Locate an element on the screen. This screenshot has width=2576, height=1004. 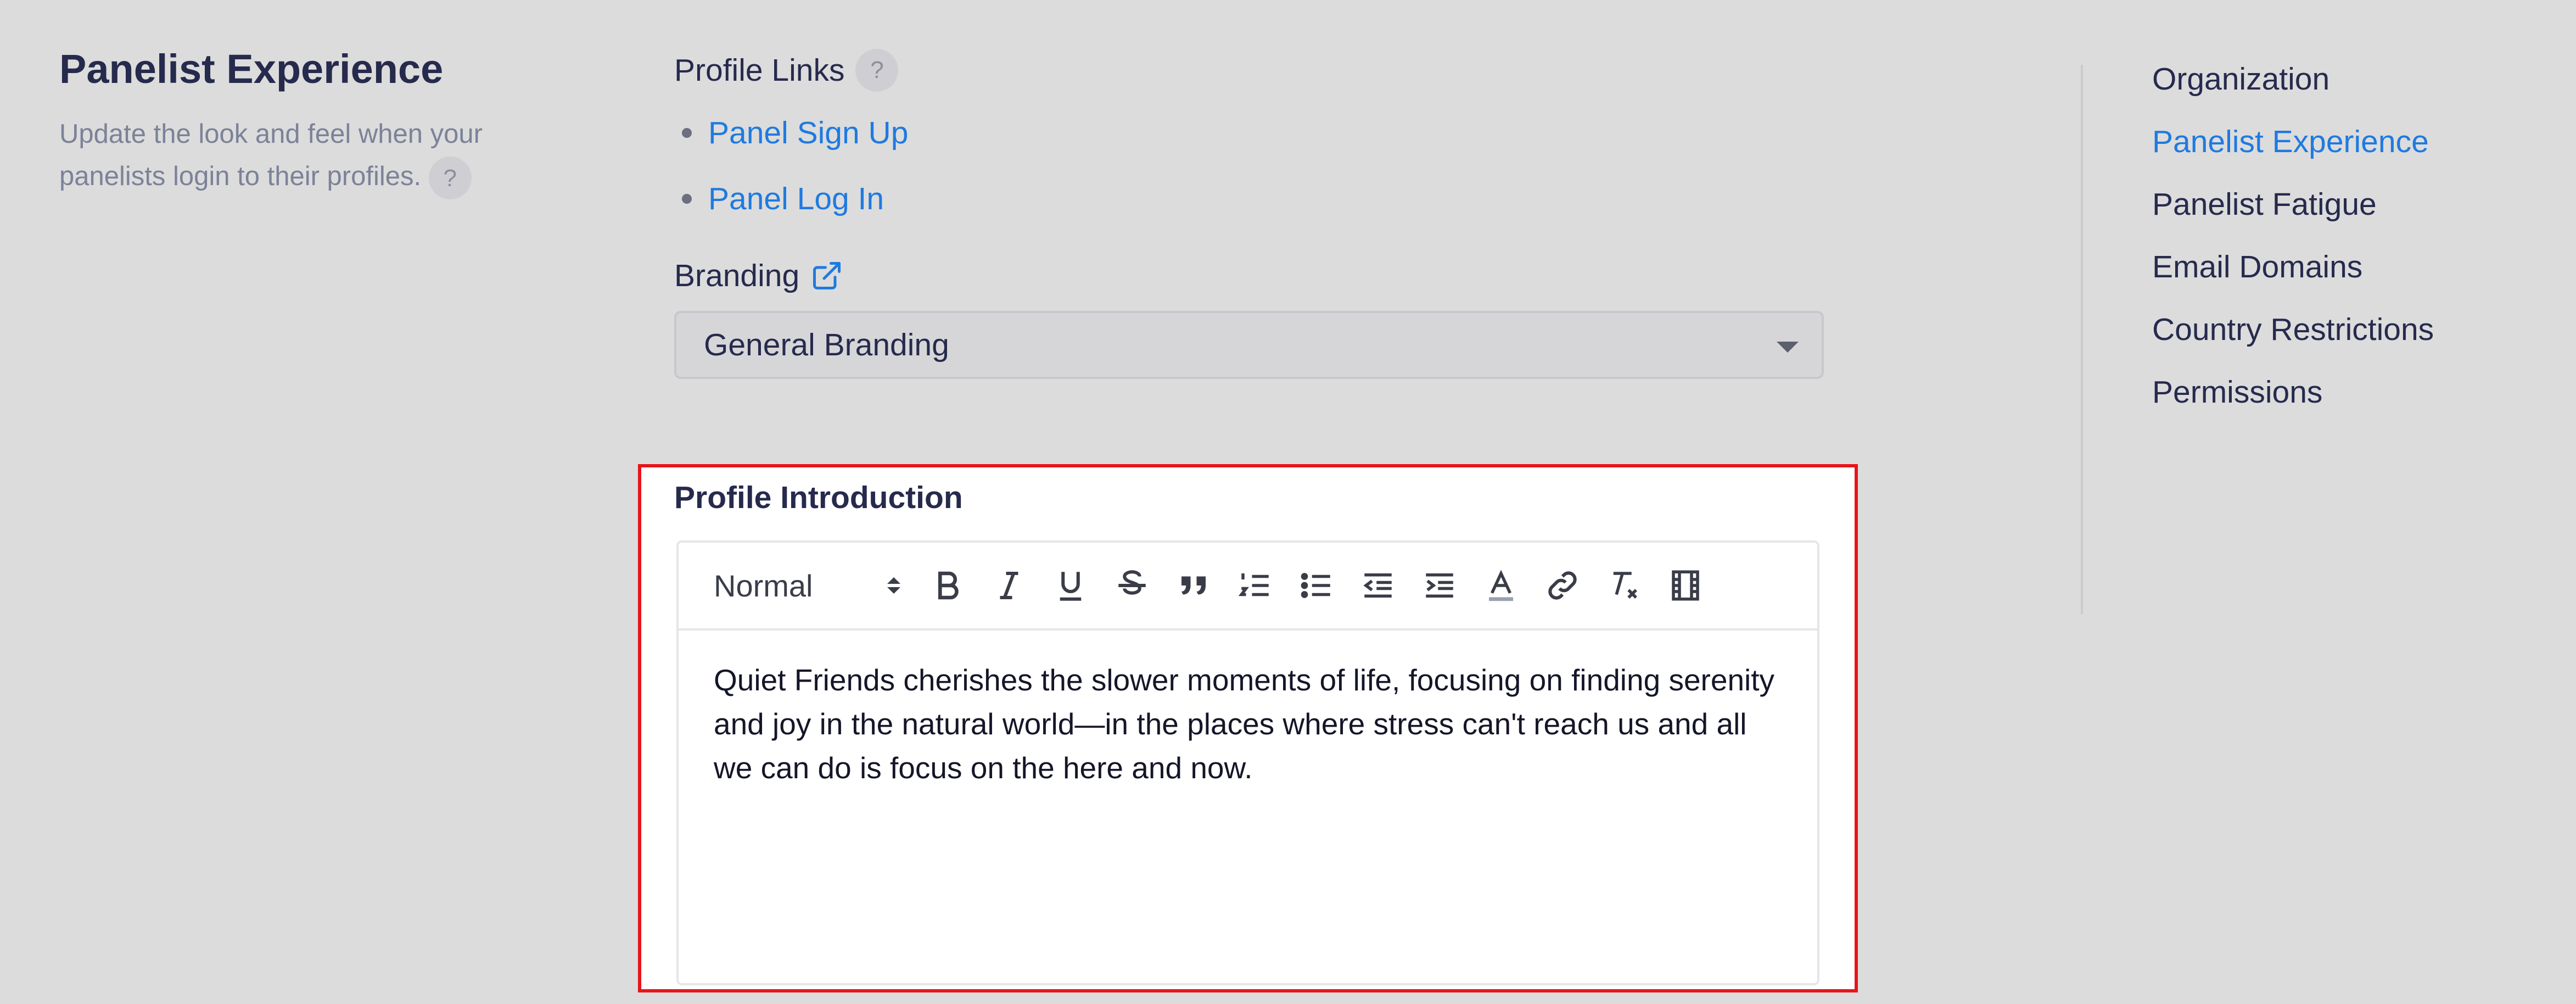
link-button is located at coordinates (1562, 585).